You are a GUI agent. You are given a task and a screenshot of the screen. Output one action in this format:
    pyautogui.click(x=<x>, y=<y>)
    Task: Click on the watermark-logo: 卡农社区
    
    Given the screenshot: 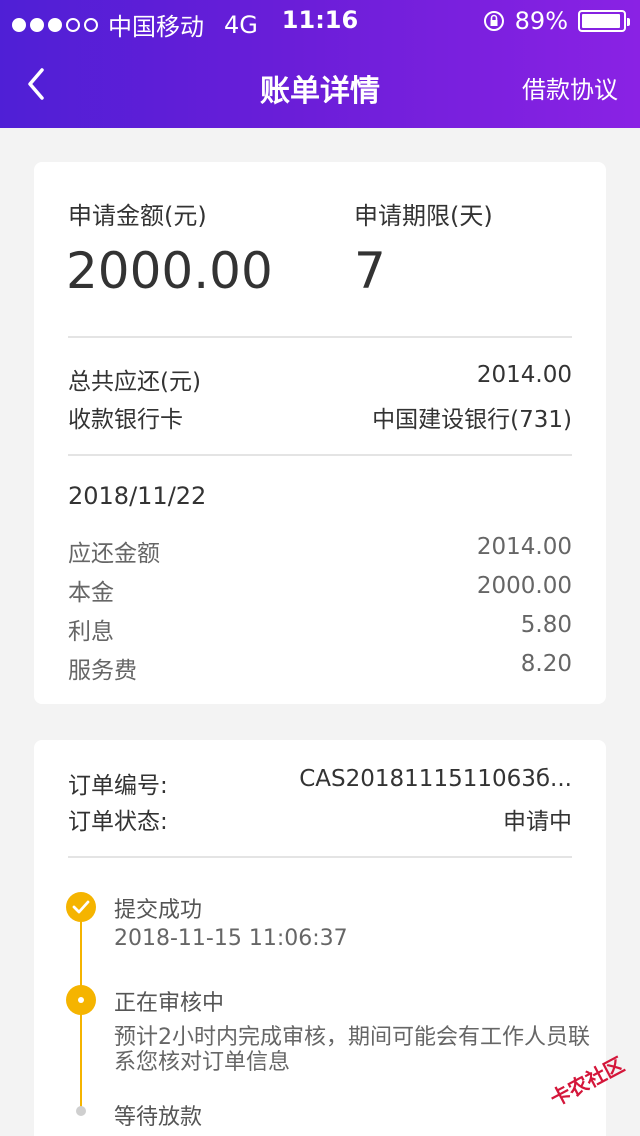 What is the action you would take?
    pyautogui.click(x=587, y=1081)
    